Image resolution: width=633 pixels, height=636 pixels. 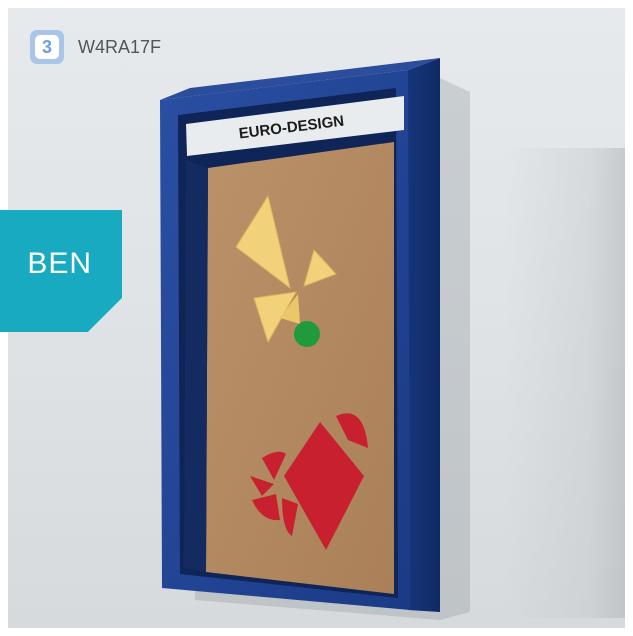 I want to click on green-circle, so click(x=307, y=334).